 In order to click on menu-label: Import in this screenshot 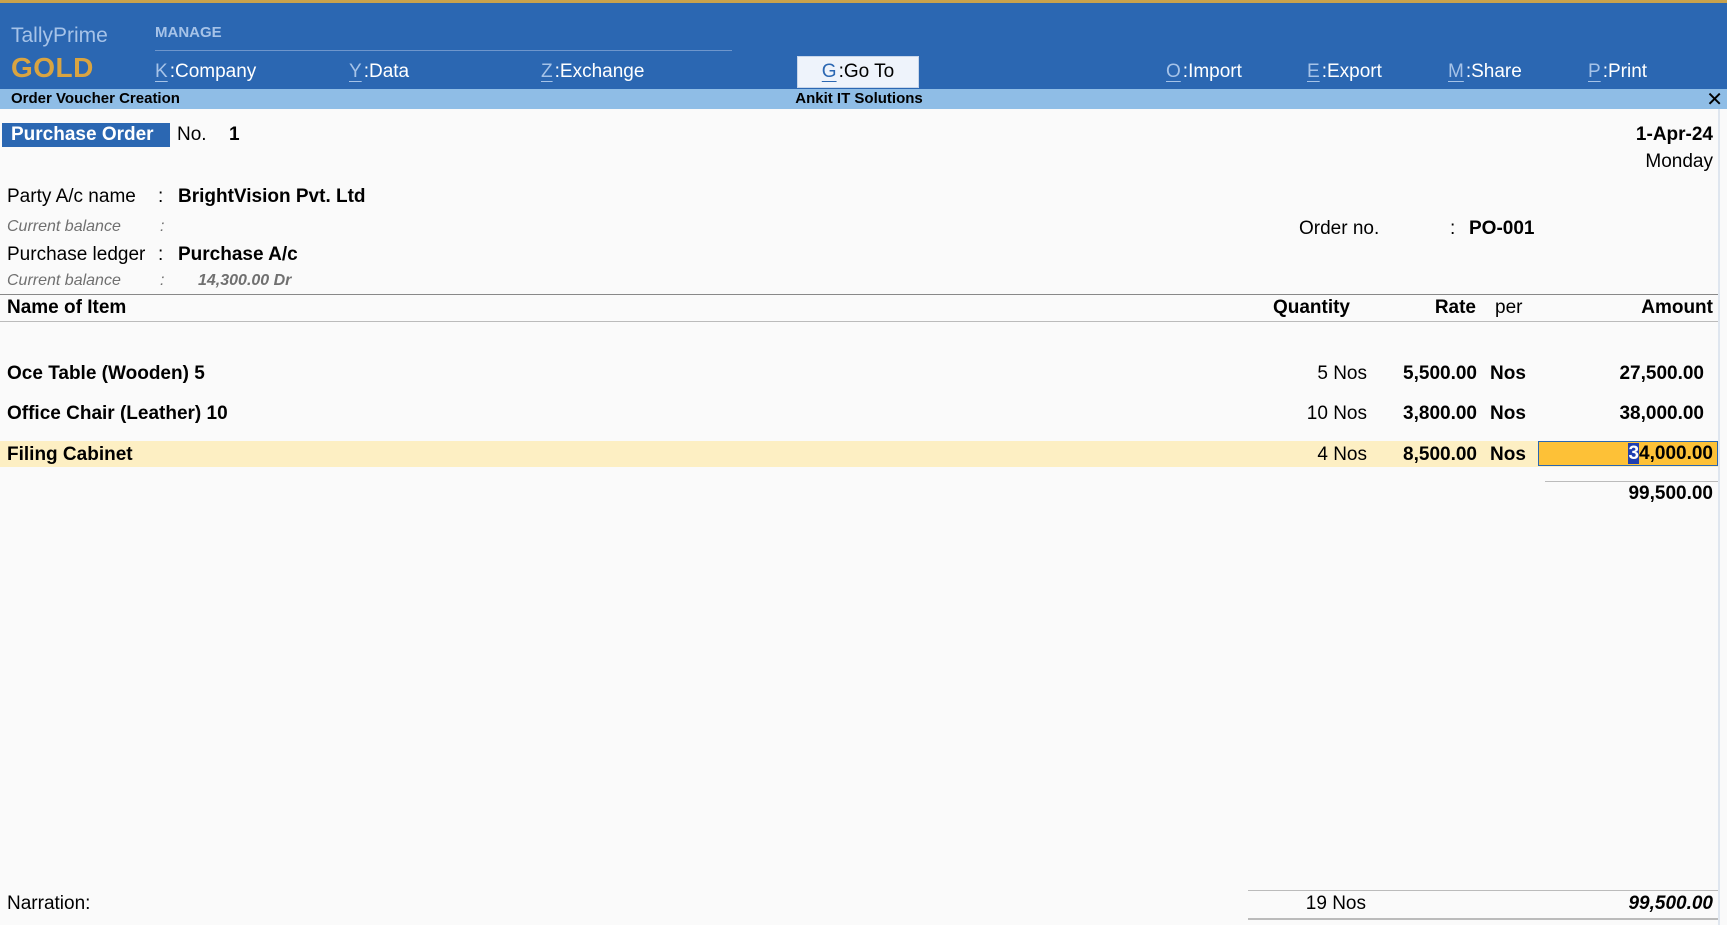, I will do `click(1215, 71)`.